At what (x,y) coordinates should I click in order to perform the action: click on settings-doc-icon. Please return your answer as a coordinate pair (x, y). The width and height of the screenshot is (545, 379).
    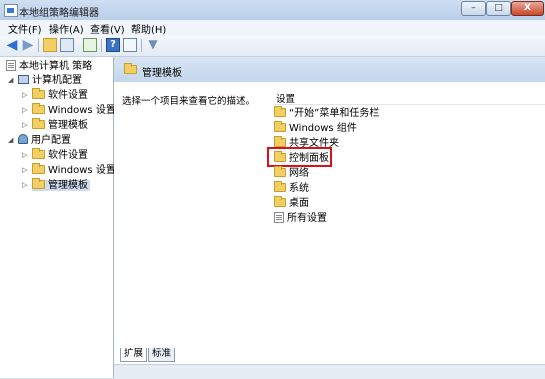
    Looking at the image, I should click on (279, 217).